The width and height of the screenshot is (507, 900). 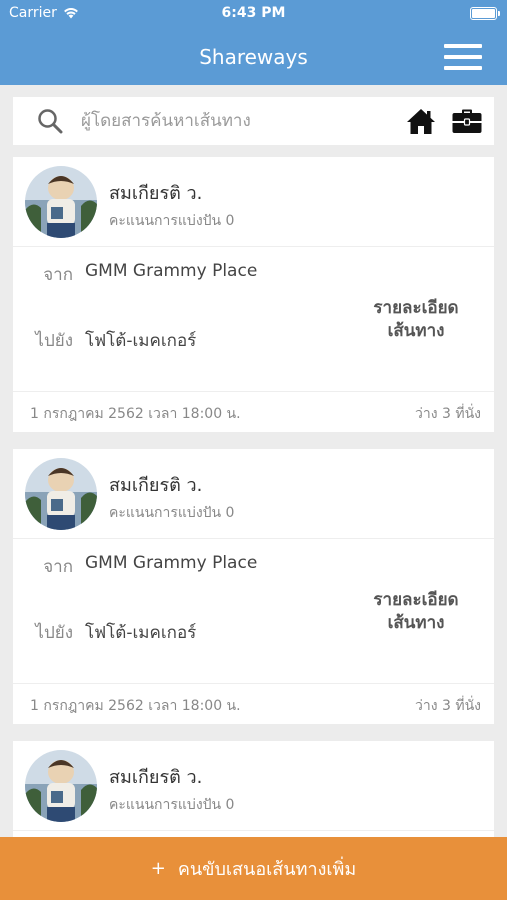 What do you see at coordinates (467, 121) in the screenshot?
I see `briefcase-icon` at bounding box center [467, 121].